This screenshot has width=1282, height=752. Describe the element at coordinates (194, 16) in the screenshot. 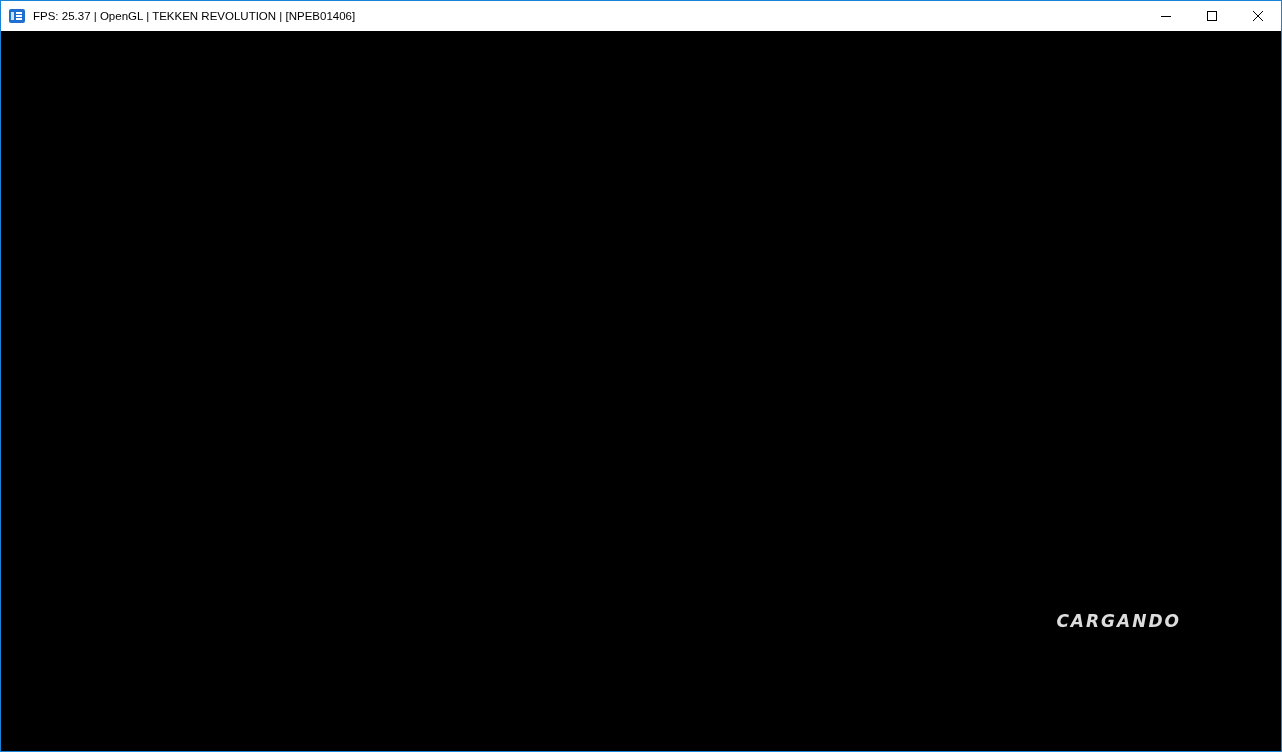

I see `window-title: FPS: 25.37 | OpenGL | TEKKEN REVOLUTION | [NPEB01406]` at that location.